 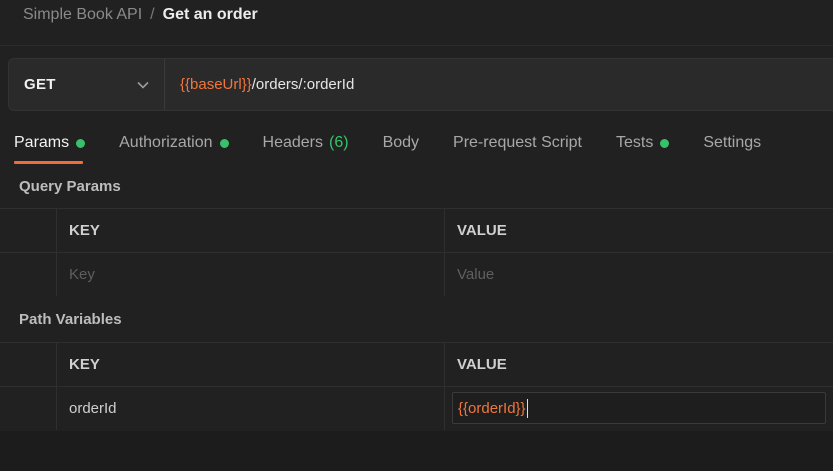 I want to click on tab-settings: Settings, so click(x=732, y=143).